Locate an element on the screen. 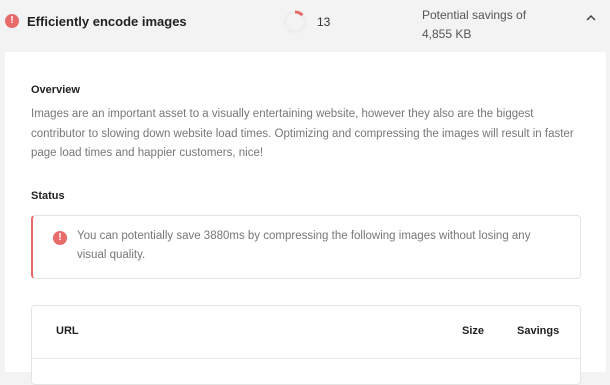 The height and width of the screenshot is (385, 610). column-header-url: URL is located at coordinates (67, 331).